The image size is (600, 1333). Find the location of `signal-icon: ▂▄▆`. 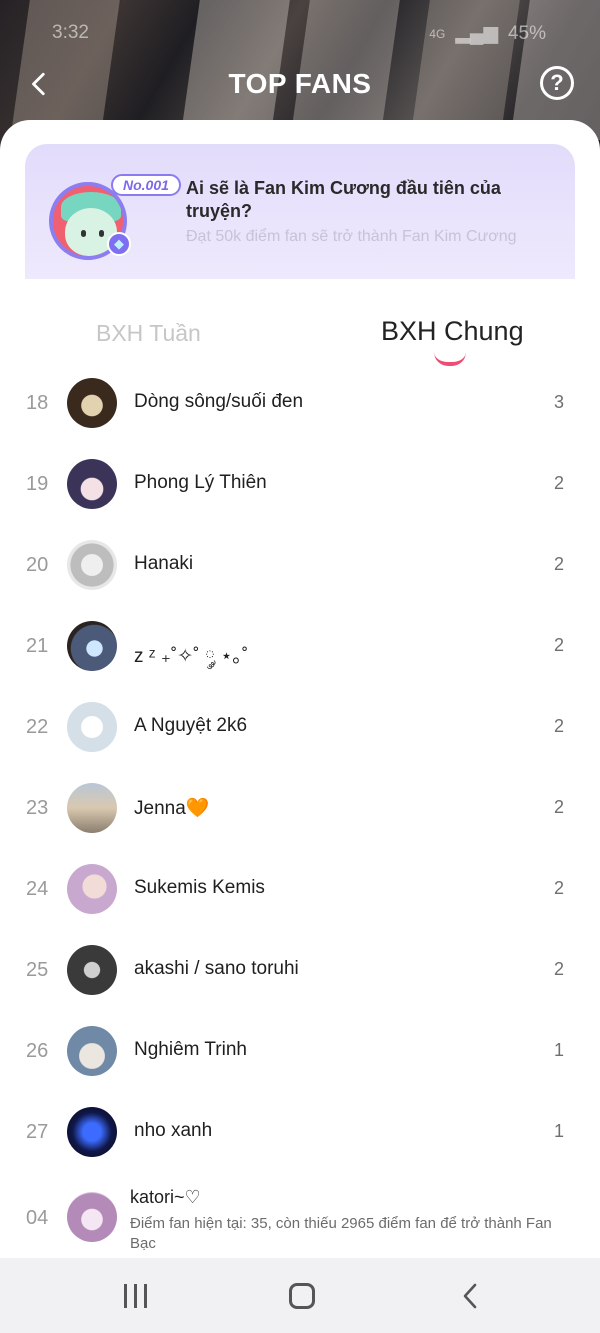

signal-icon: ▂▄▆ is located at coordinates (476, 33).